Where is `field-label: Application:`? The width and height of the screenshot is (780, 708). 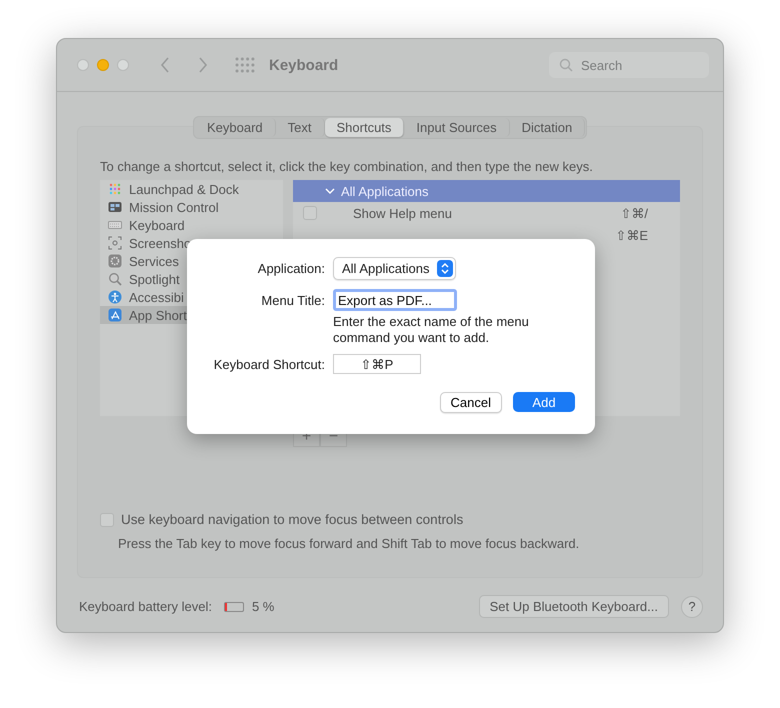 field-label: Application: is located at coordinates (290, 268).